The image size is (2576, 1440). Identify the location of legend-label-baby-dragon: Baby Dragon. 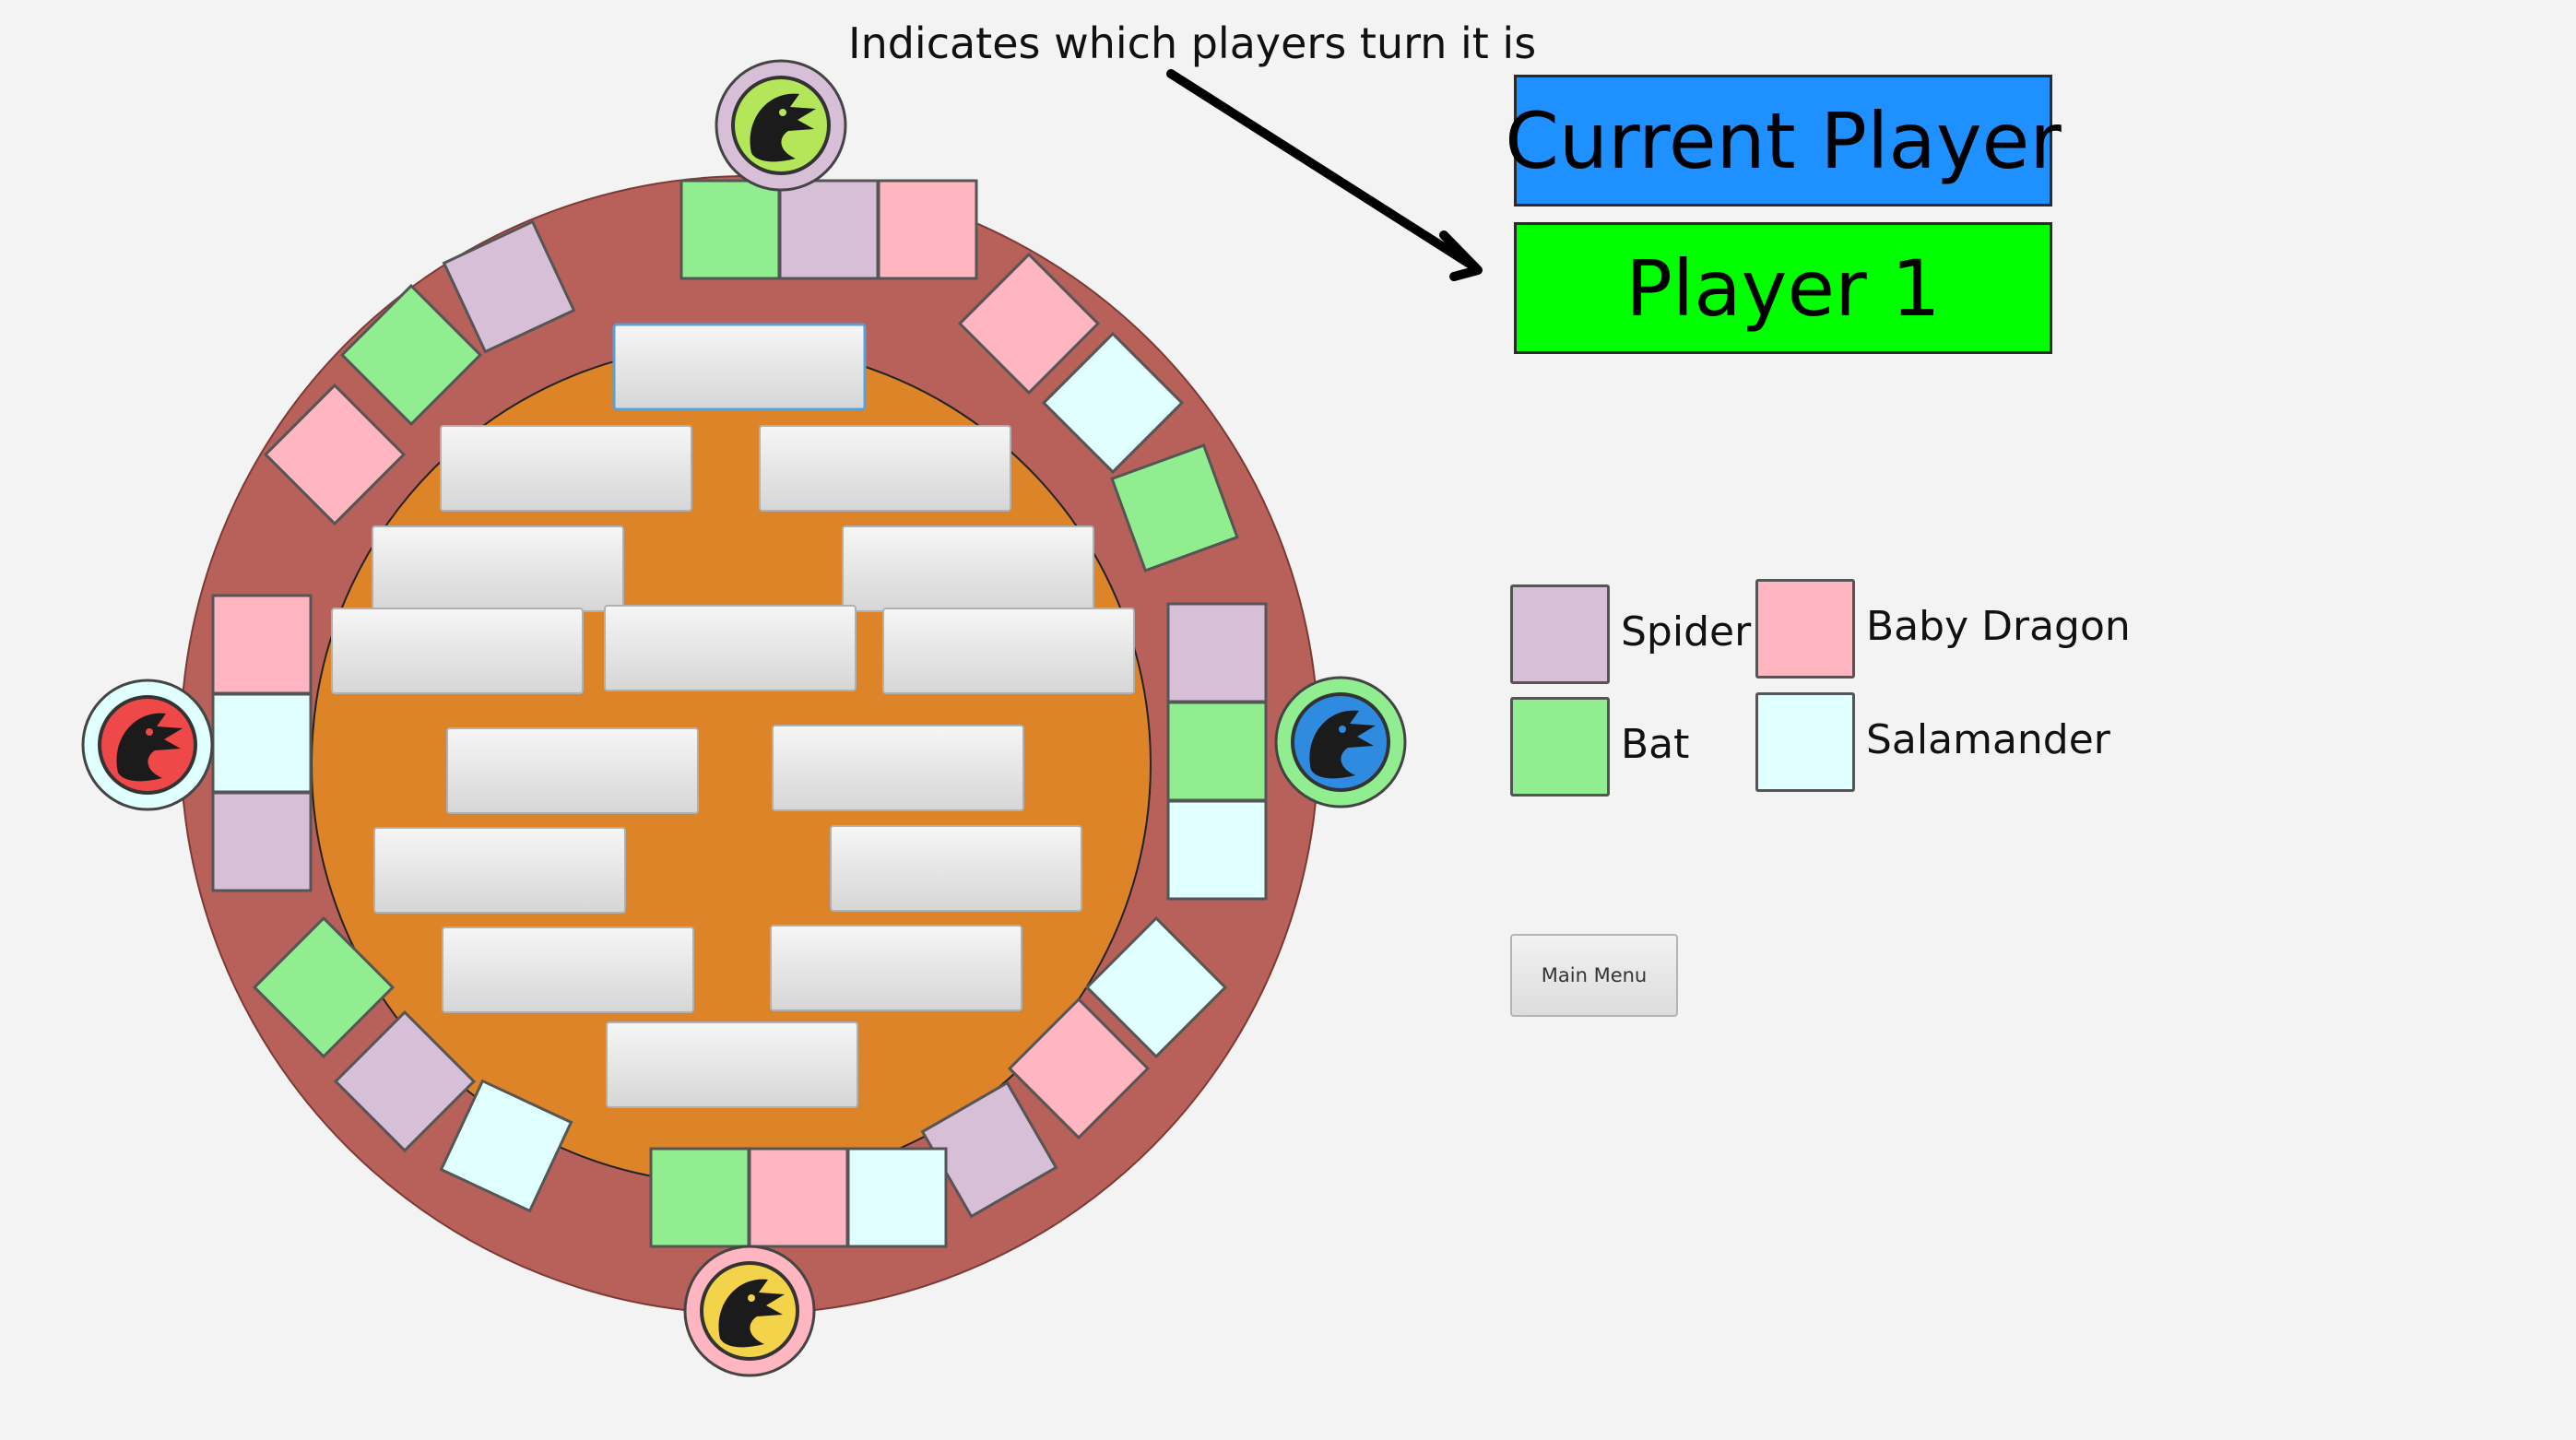
(1998, 626).